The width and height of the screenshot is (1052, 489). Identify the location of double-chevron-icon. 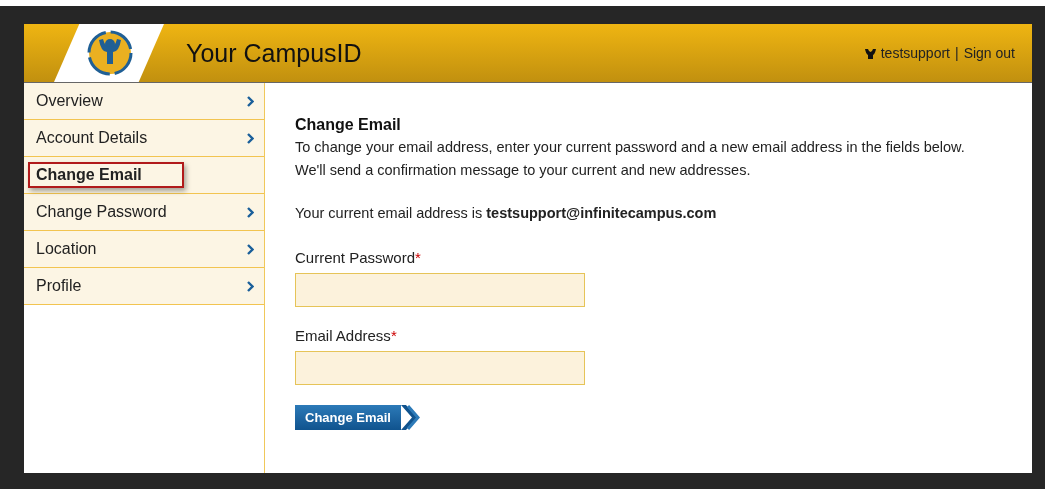
(411, 417).